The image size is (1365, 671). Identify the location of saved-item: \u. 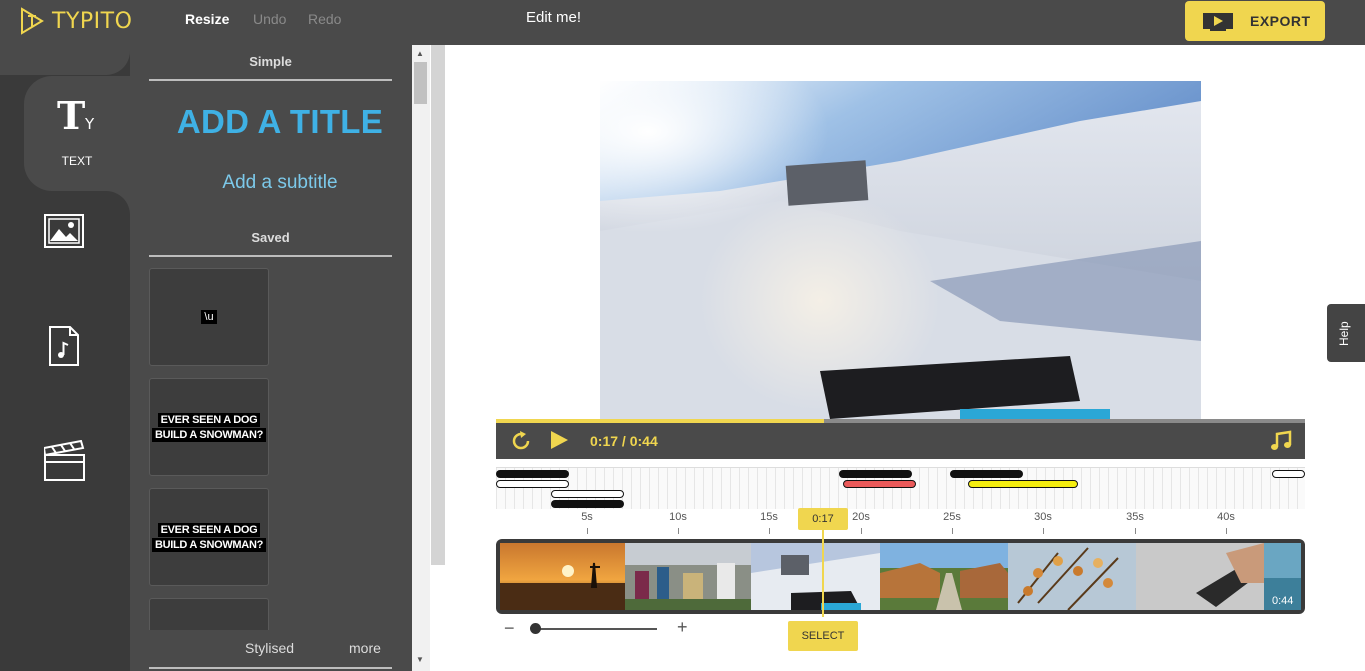
(209, 317).